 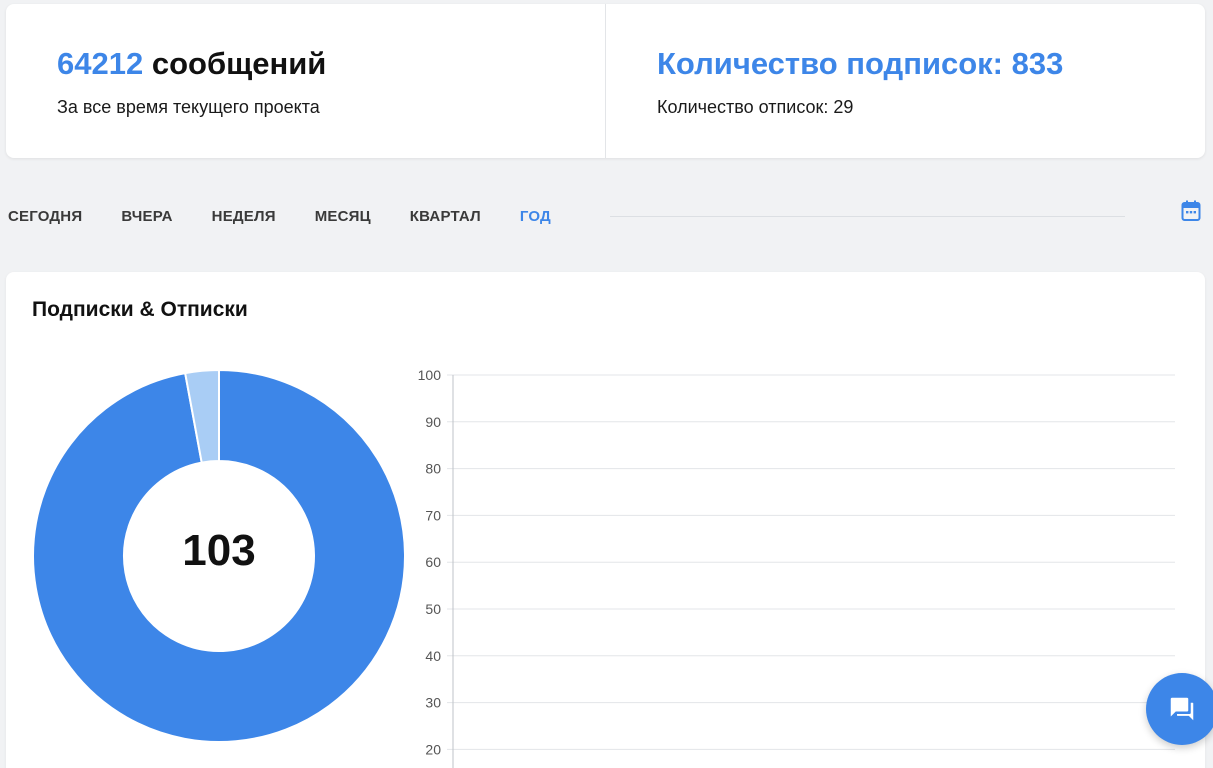 I want to click on tab-week: НЕДЕЛЯ, so click(x=244, y=216).